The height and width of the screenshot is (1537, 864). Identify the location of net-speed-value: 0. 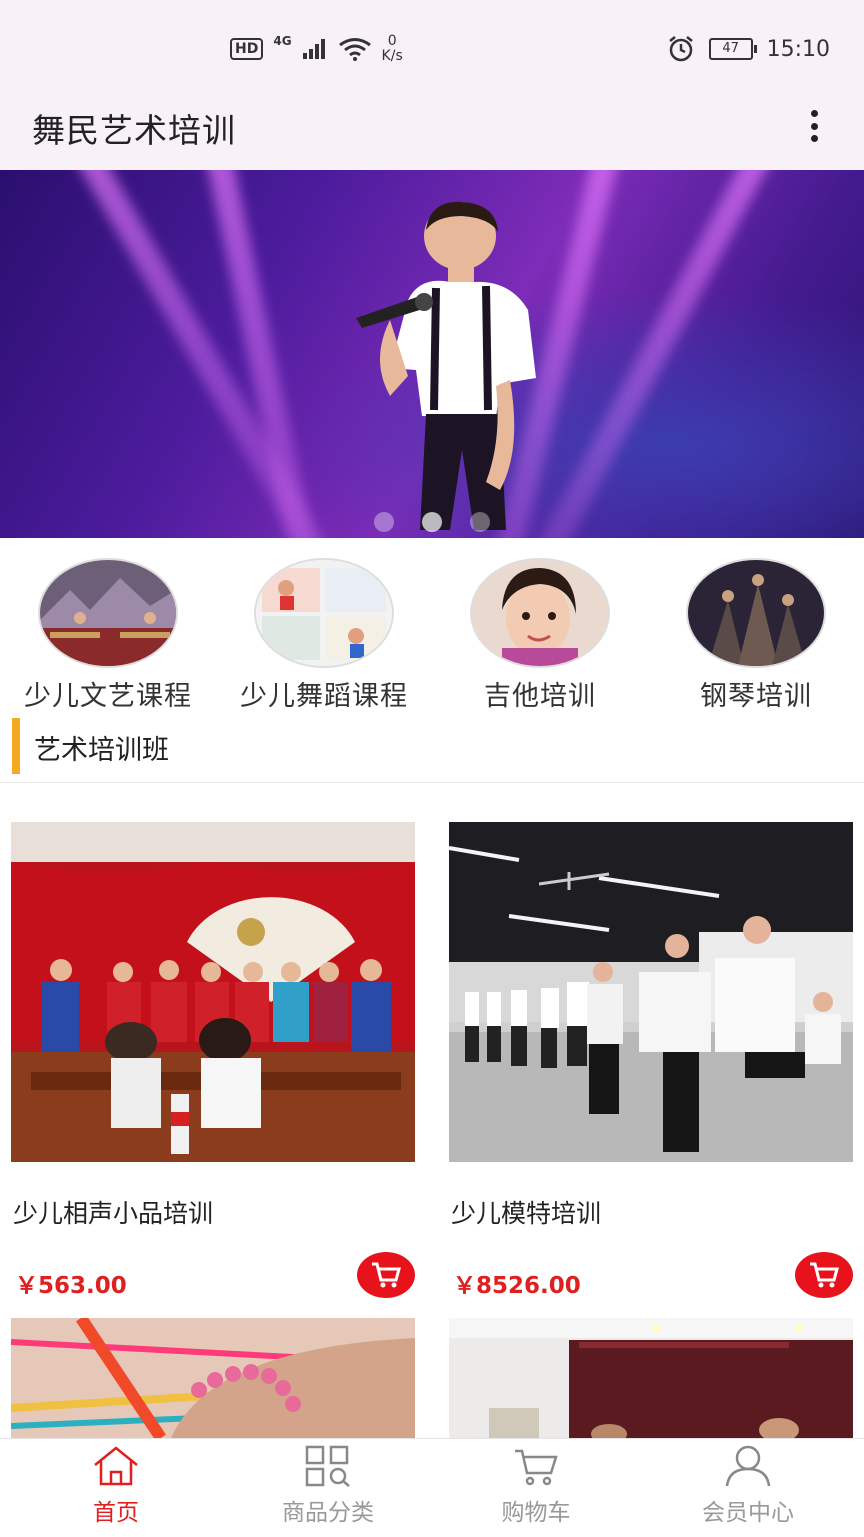
(392, 41).